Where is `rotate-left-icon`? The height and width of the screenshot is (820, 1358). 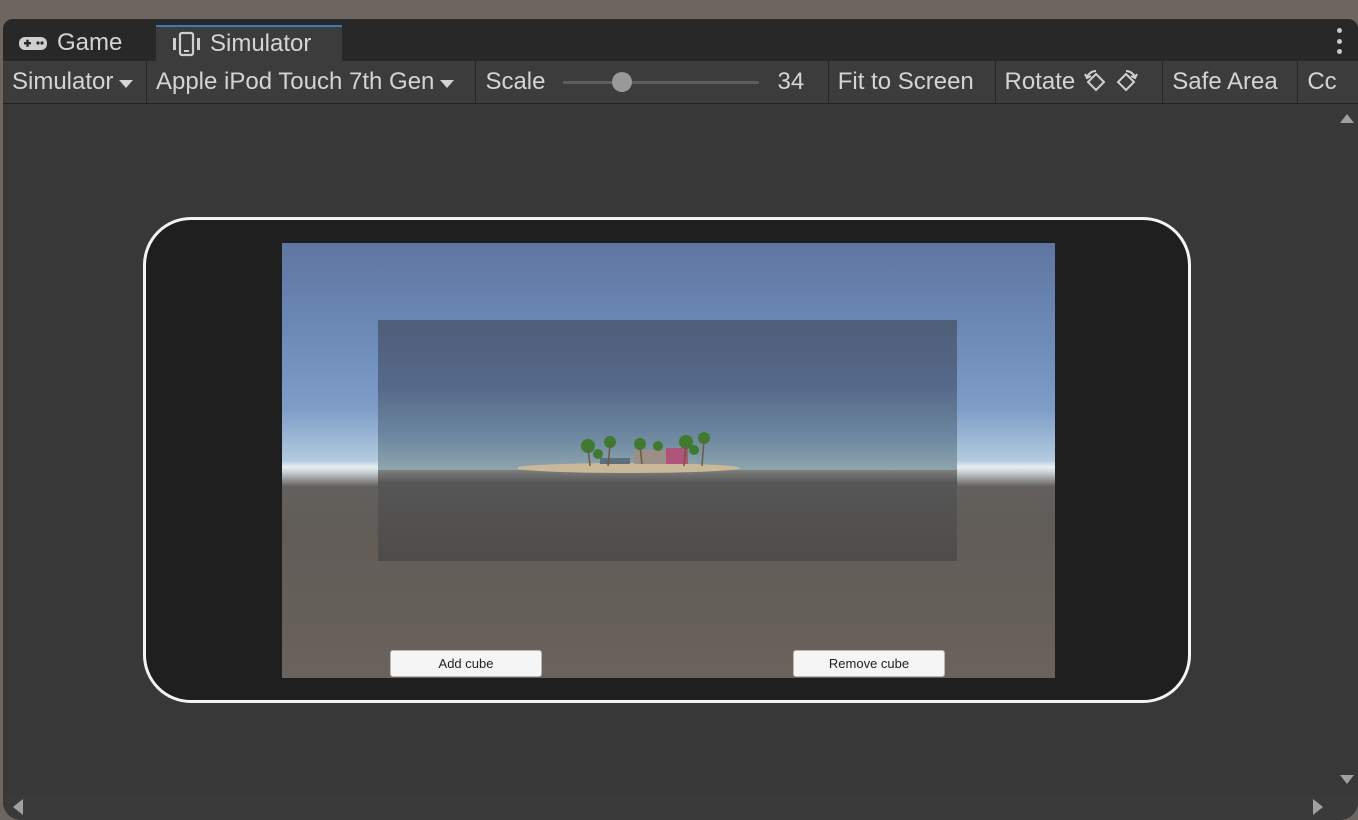 rotate-left-icon is located at coordinates (1096, 82).